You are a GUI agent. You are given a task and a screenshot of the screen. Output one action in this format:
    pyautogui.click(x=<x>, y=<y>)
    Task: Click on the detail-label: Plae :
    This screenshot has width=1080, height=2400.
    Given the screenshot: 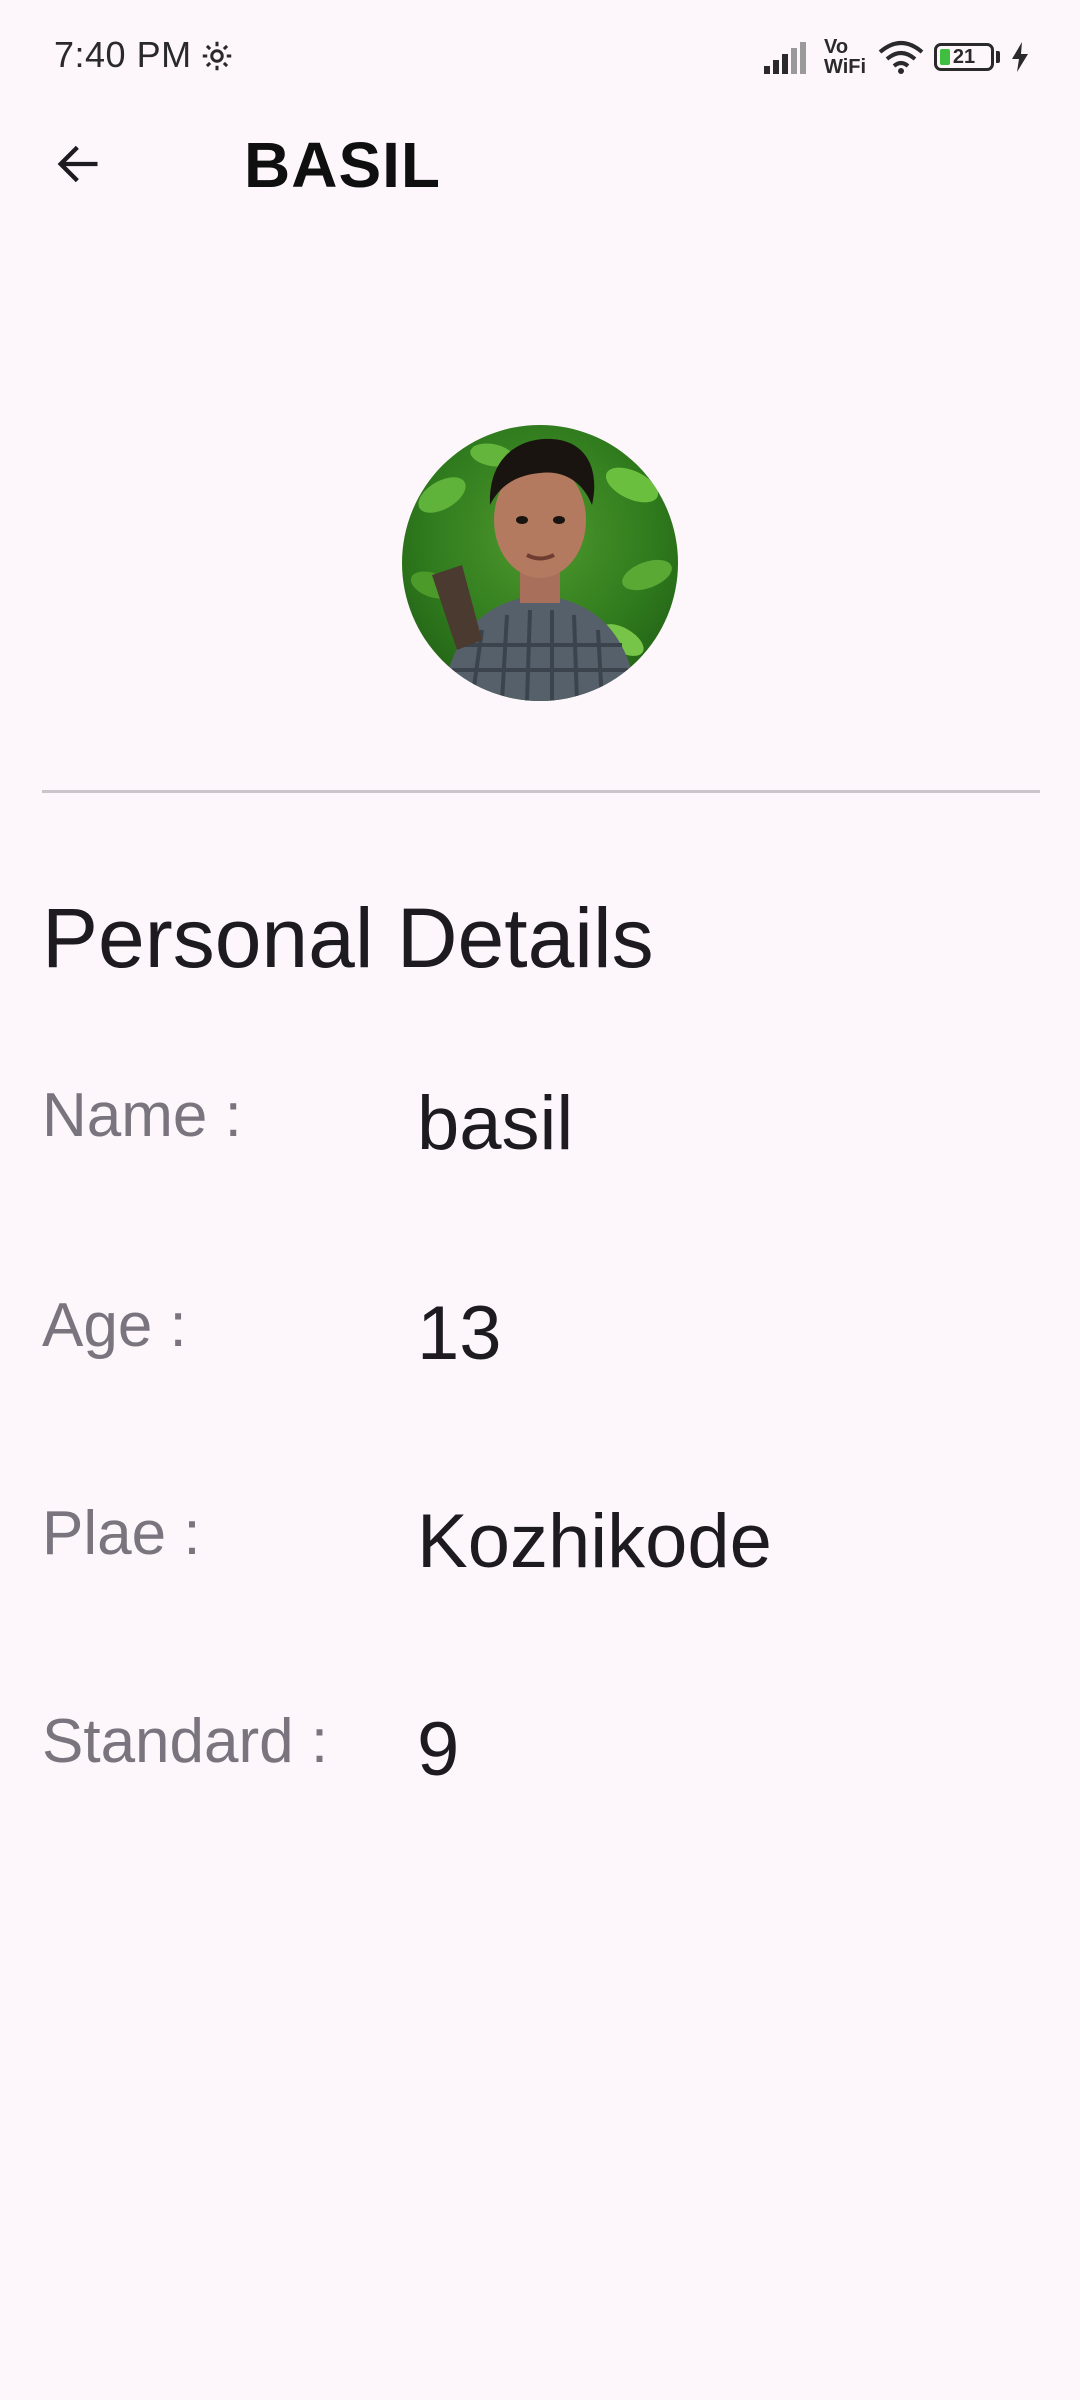 What is the action you would take?
    pyautogui.click(x=121, y=1533)
    